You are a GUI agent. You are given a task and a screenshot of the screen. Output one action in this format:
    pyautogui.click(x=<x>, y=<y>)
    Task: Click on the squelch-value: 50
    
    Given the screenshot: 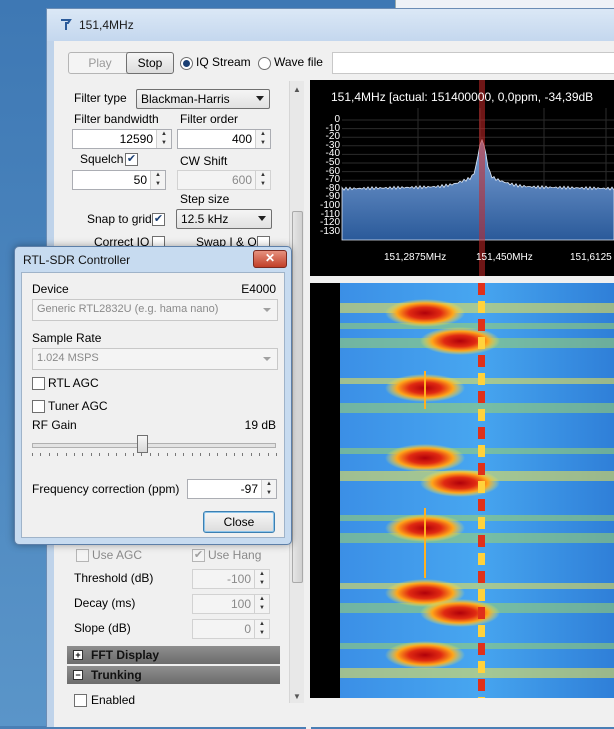 What is the action you would take?
    pyautogui.click(x=140, y=180)
    